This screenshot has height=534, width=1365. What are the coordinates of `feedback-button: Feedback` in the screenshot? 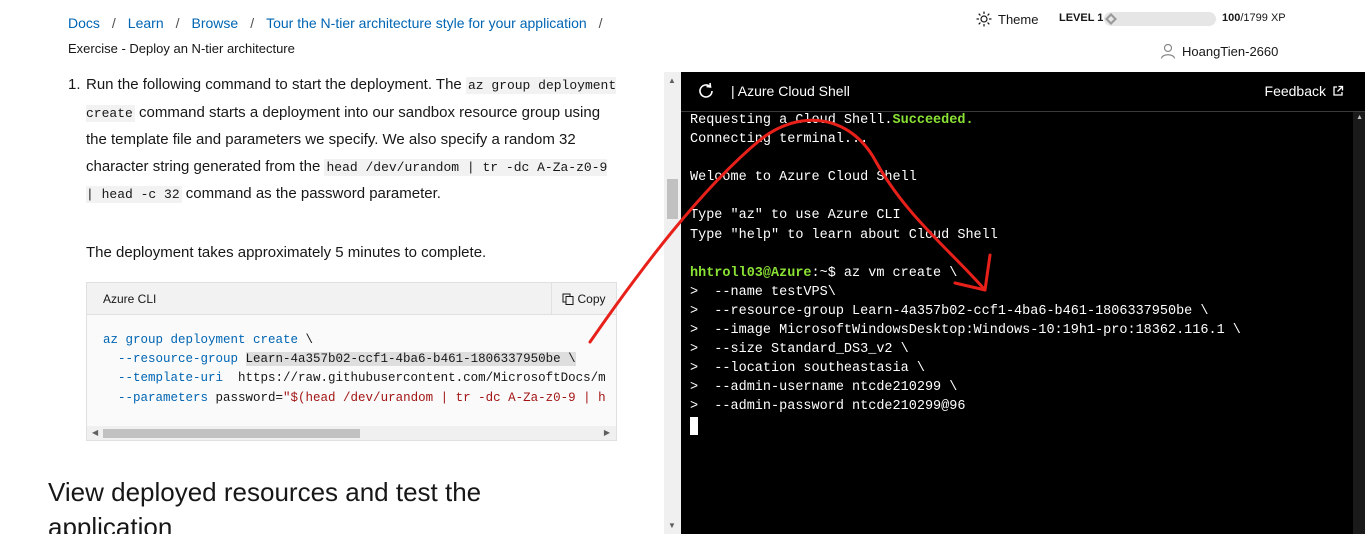 It's located at (1304, 91).